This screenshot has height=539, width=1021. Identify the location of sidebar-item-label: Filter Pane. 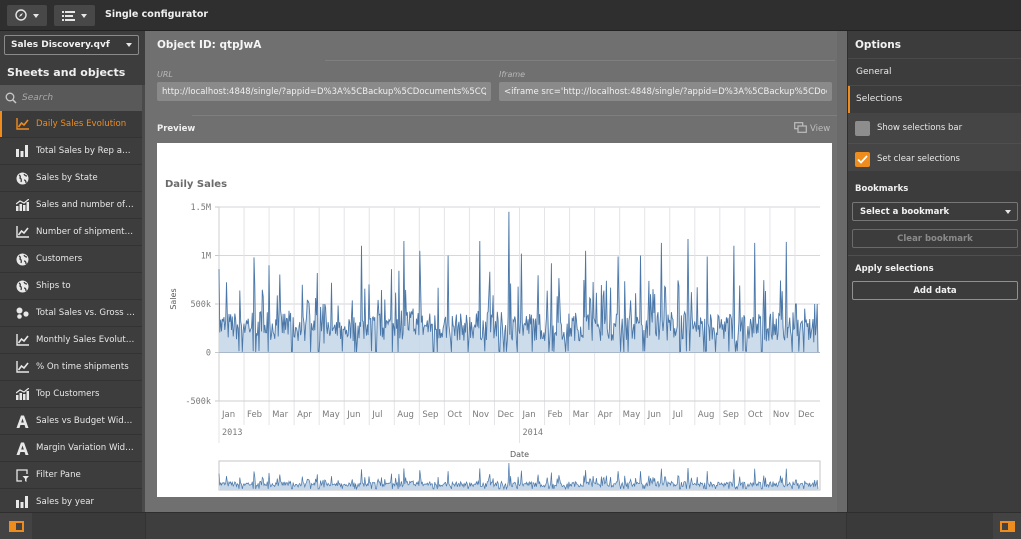
(58, 475).